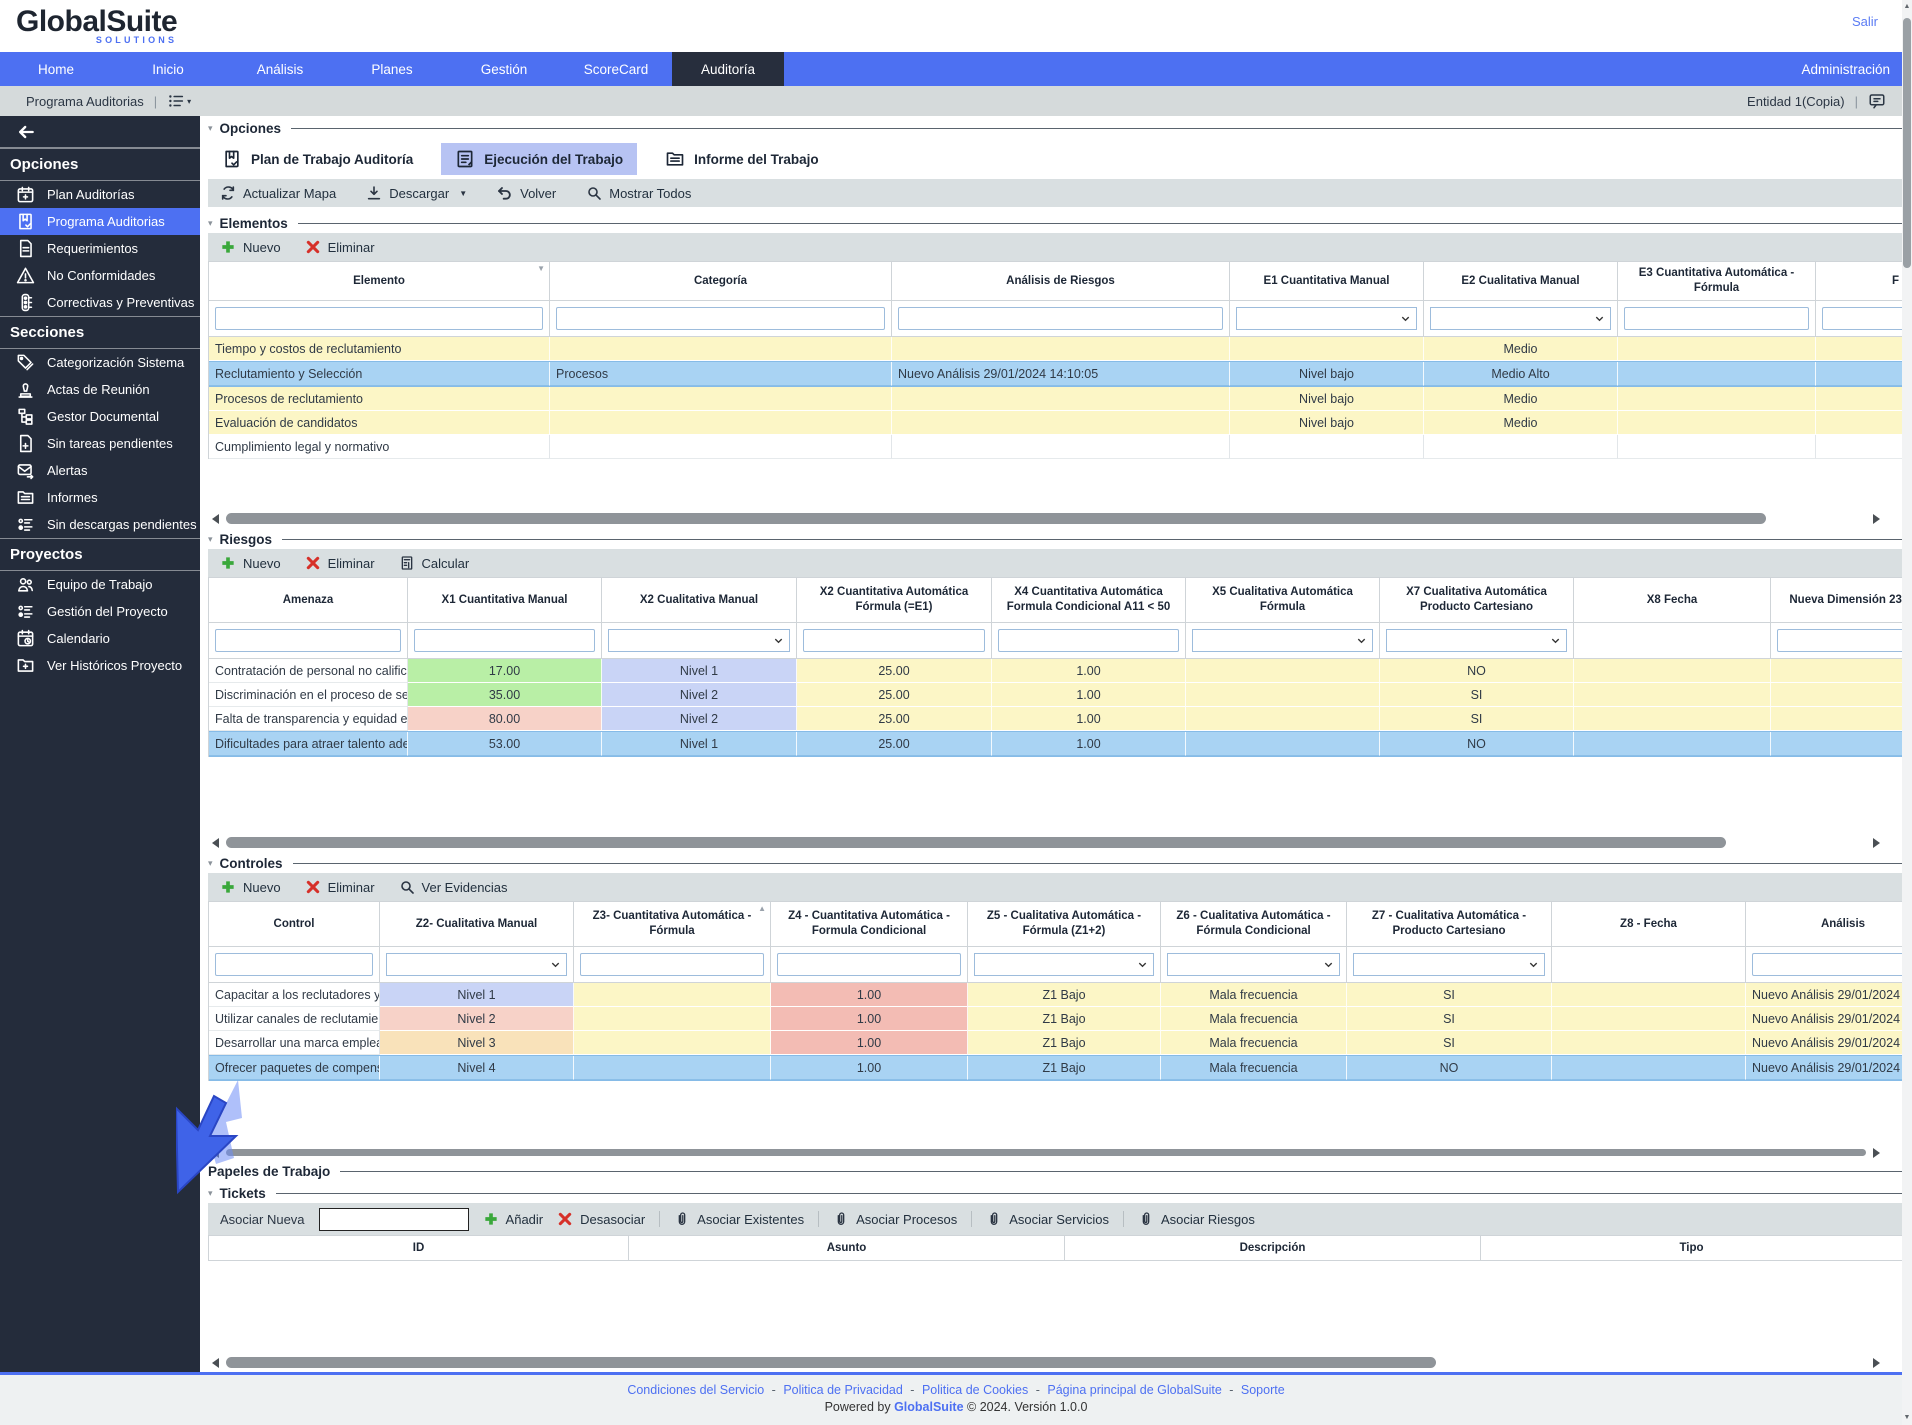 The width and height of the screenshot is (1912, 1425). What do you see at coordinates (100, 275) in the screenshot?
I see `sidebar-item-no-conformidades: No Conformidades` at bounding box center [100, 275].